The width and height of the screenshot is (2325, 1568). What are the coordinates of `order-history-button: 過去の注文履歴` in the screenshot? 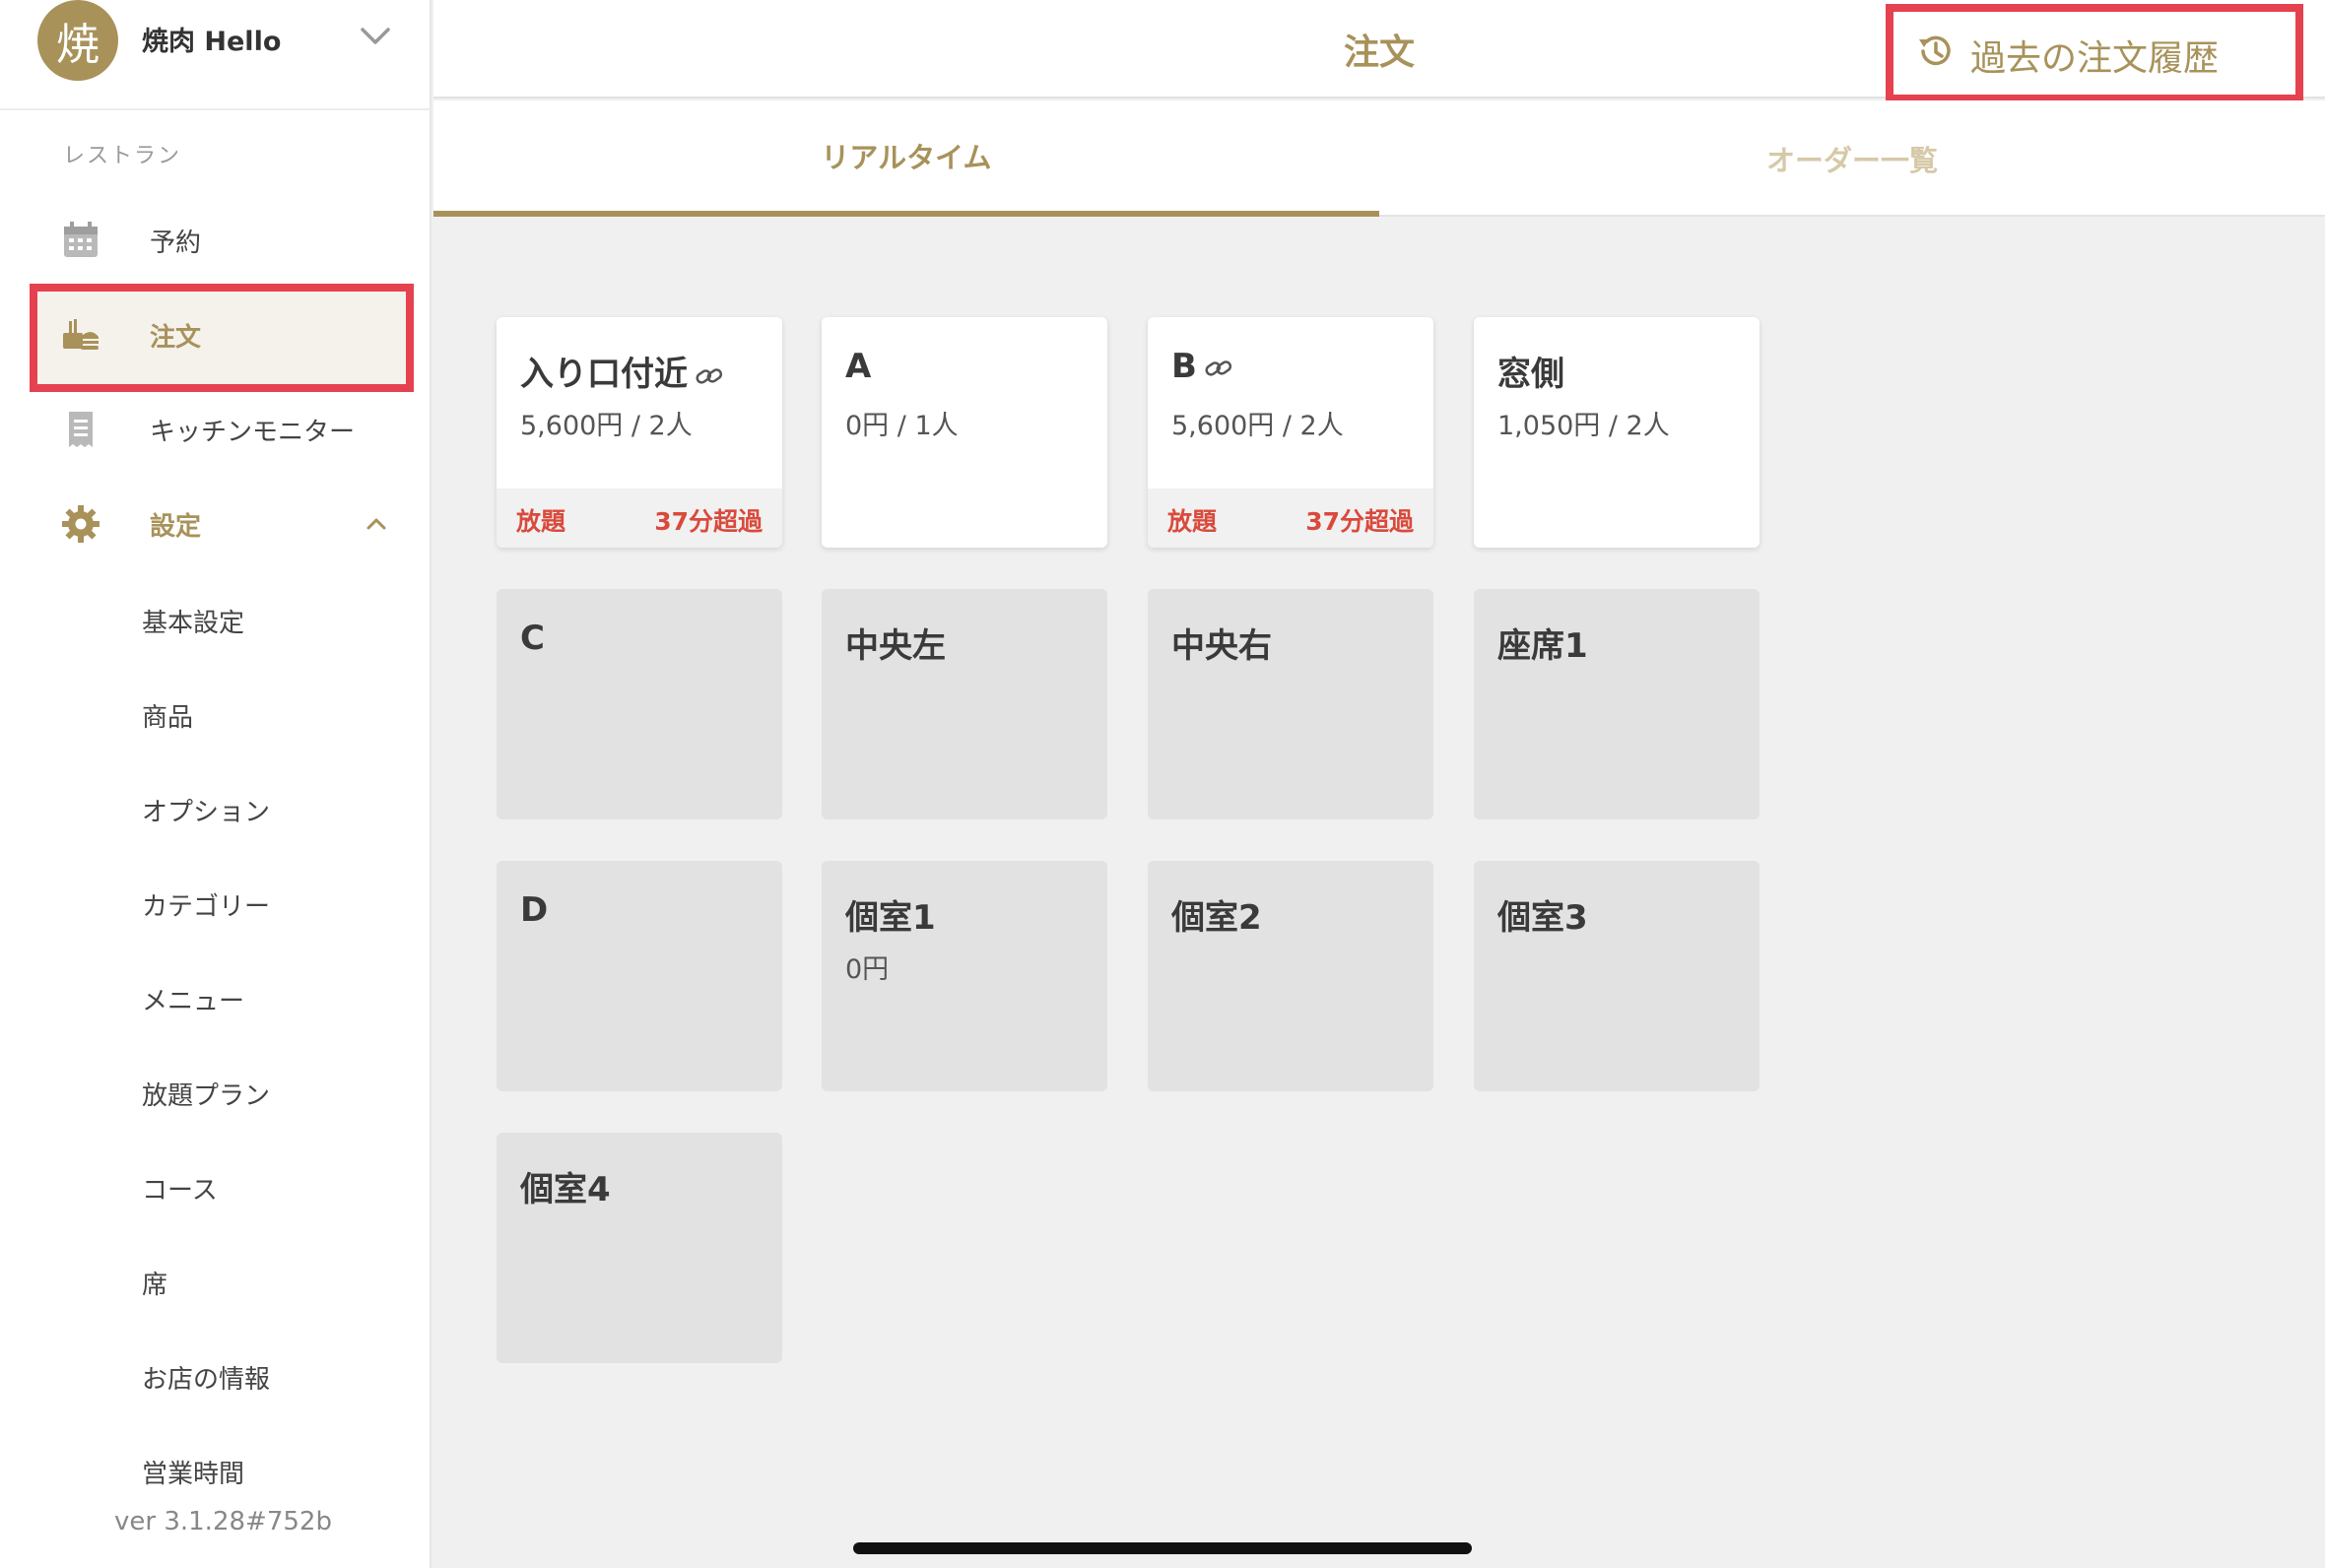 It's located at (2077, 52).